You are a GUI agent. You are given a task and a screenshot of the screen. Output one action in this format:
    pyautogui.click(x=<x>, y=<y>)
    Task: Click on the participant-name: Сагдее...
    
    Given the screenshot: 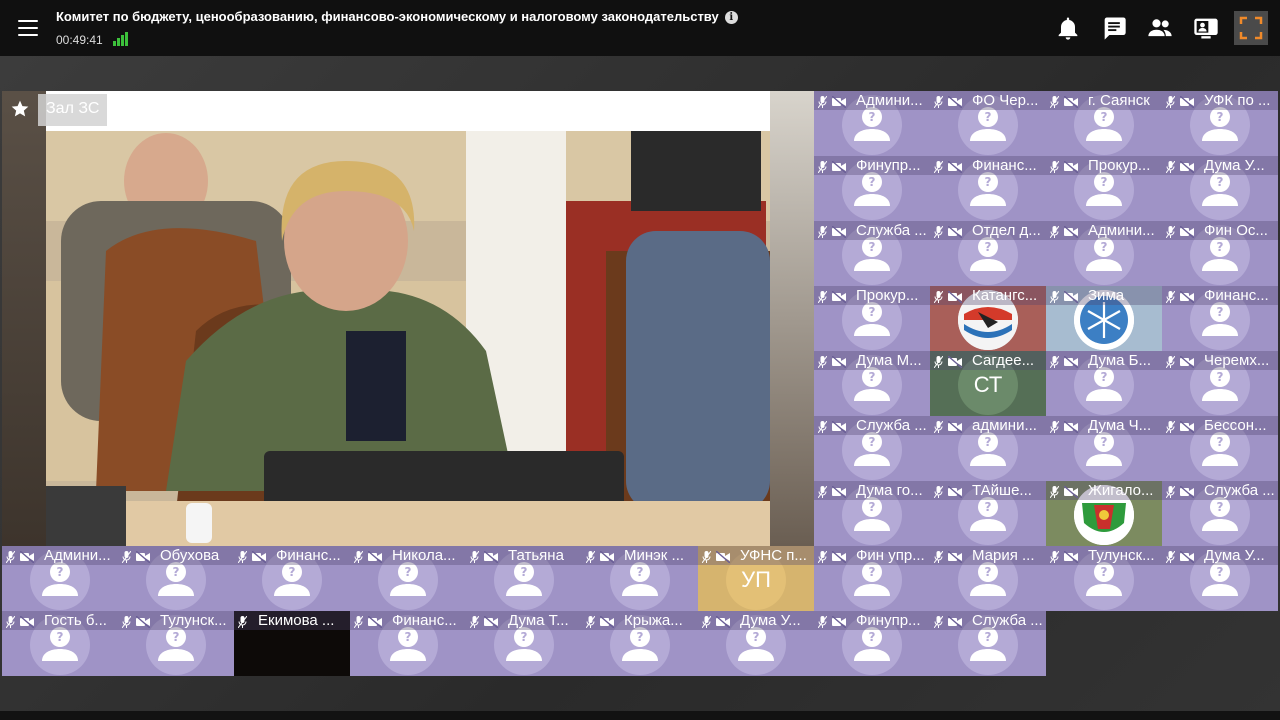 What is the action you would take?
    pyautogui.click(x=1003, y=360)
    